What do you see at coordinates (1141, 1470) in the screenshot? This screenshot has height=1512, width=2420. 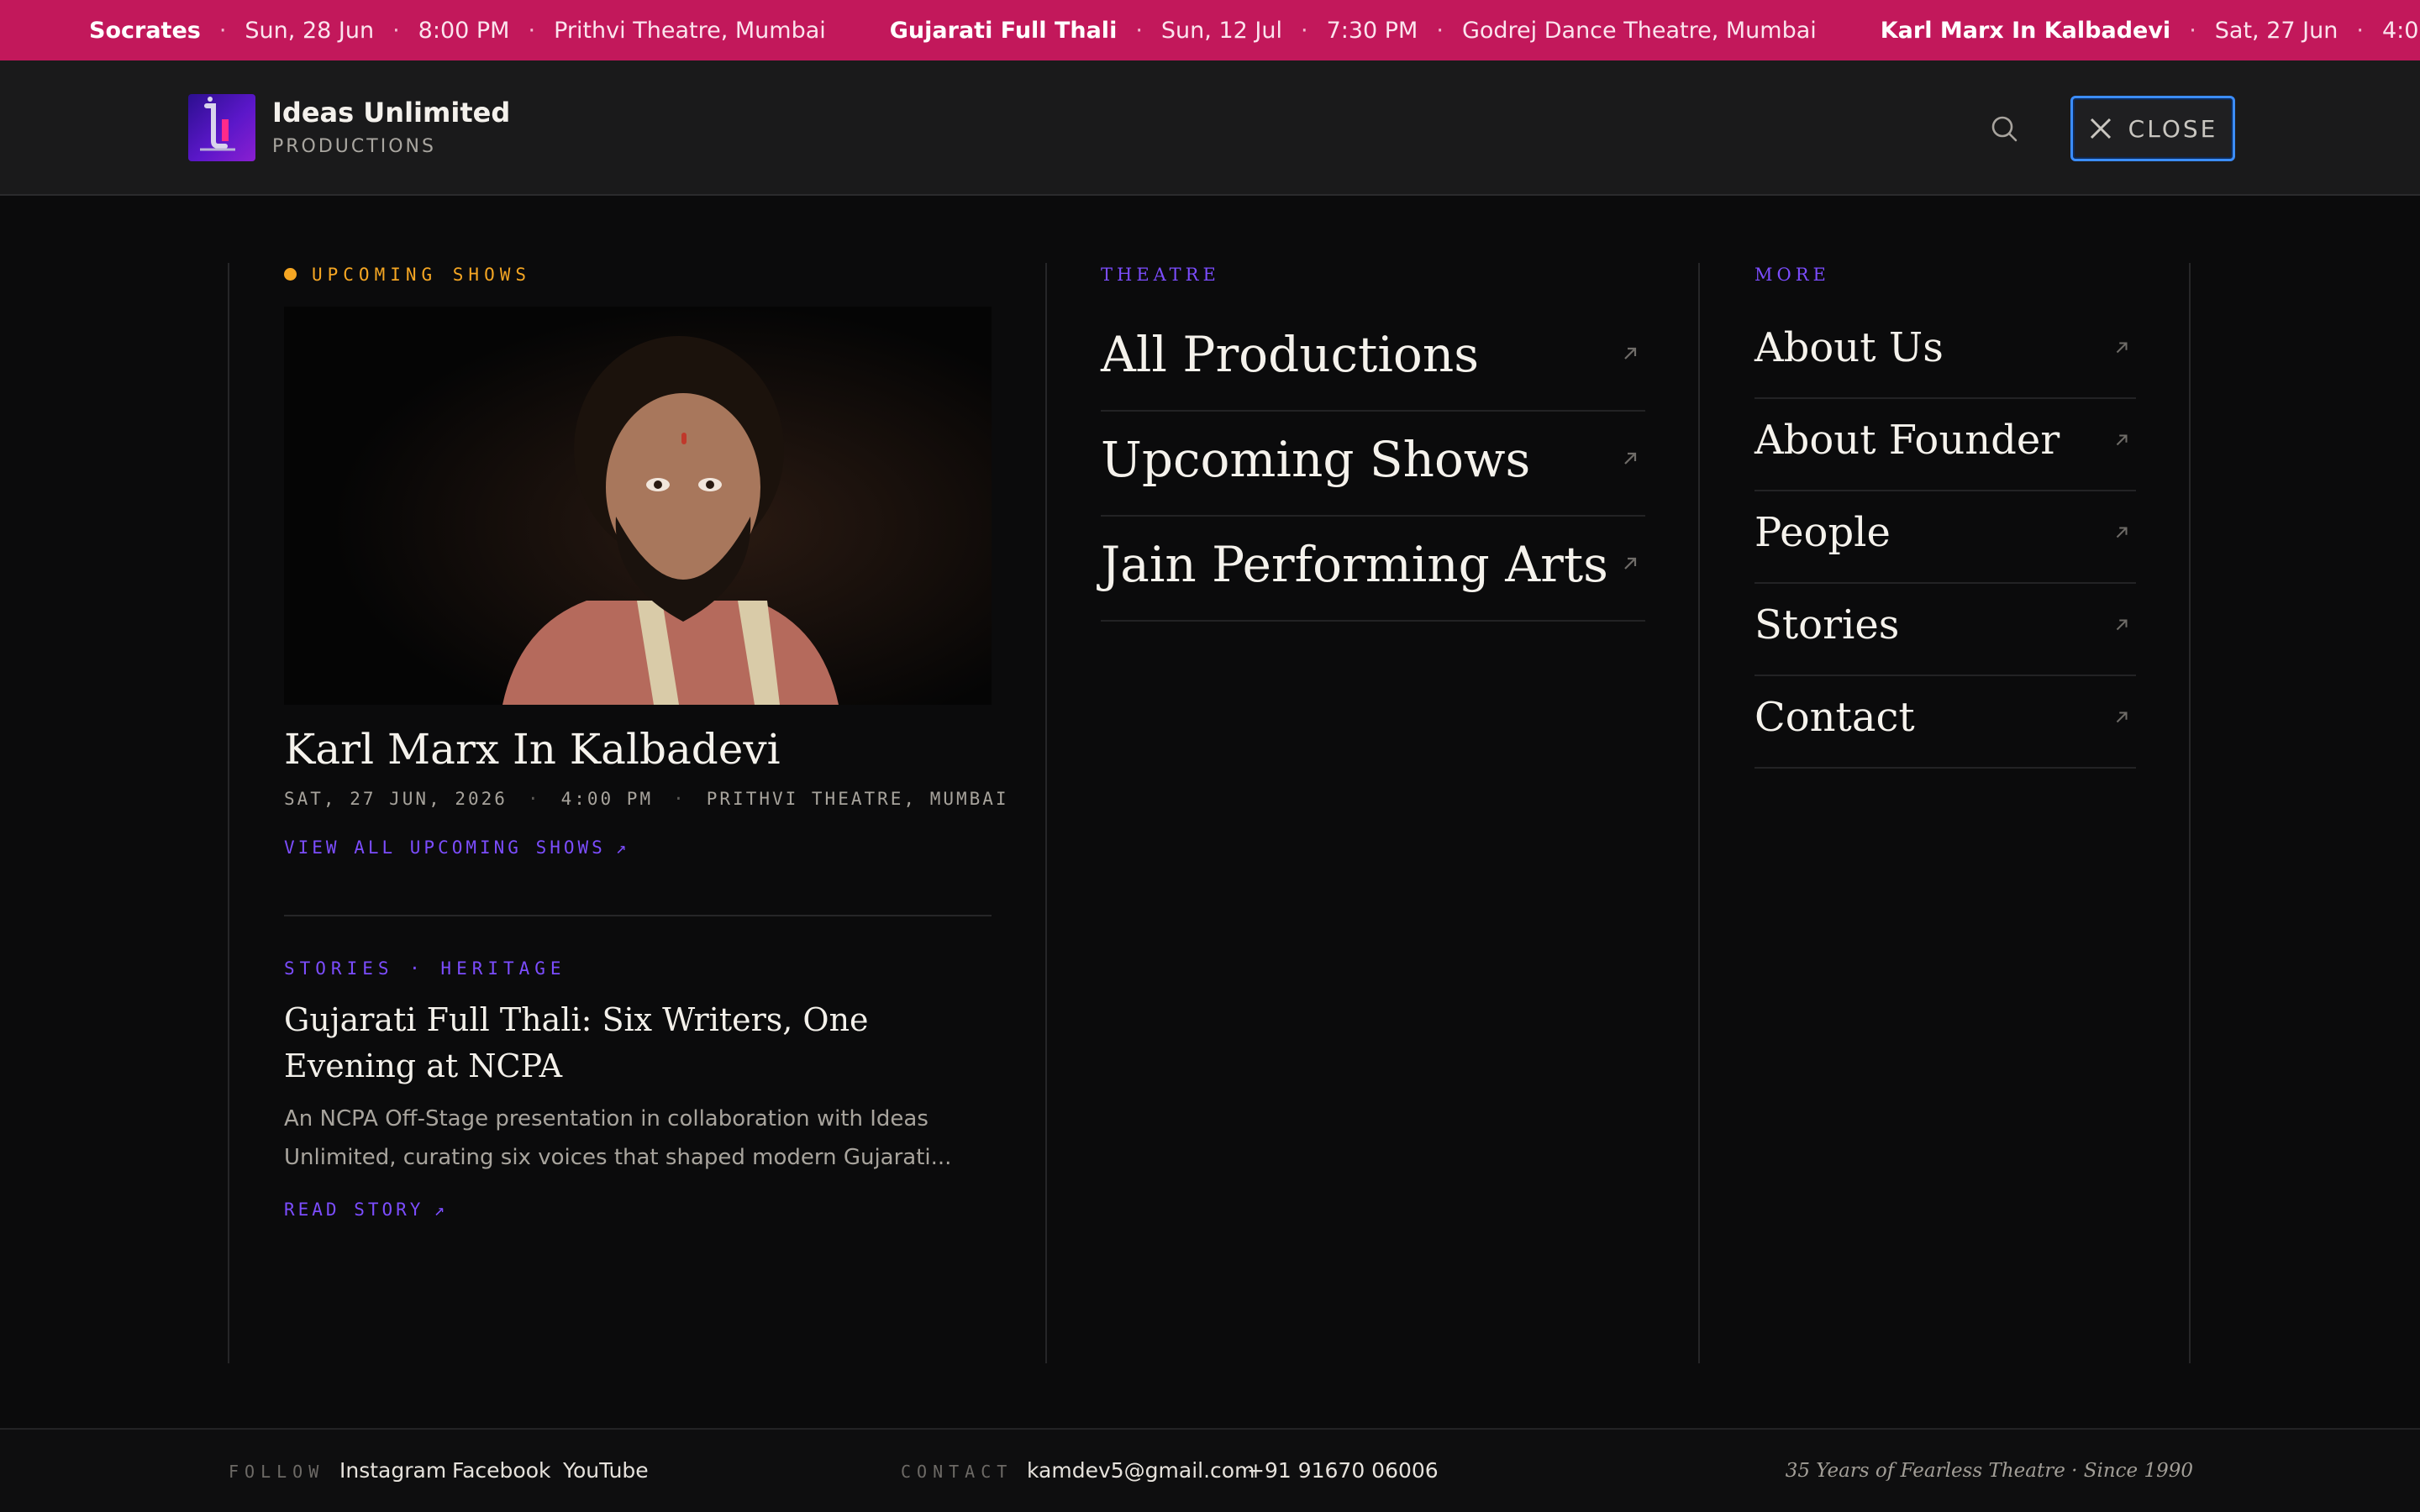 I see `email-link: kamdev5@gmail.com` at bounding box center [1141, 1470].